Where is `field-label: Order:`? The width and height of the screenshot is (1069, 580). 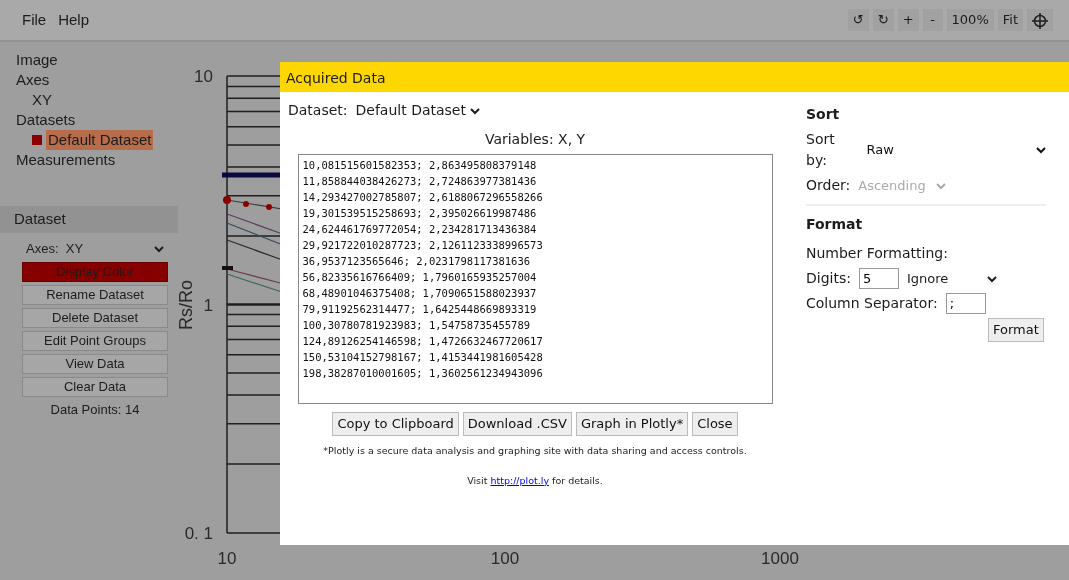
field-label: Order: is located at coordinates (828, 185).